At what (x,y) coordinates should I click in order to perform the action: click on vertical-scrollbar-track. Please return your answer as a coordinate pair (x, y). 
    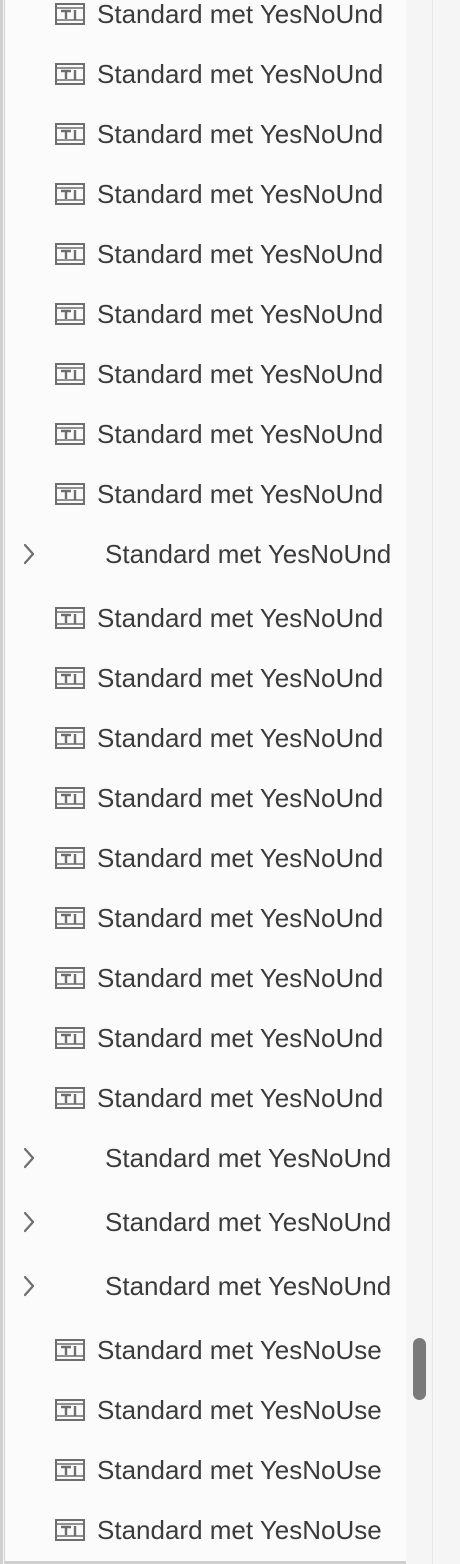
    Looking at the image, I should click on (419, 782).